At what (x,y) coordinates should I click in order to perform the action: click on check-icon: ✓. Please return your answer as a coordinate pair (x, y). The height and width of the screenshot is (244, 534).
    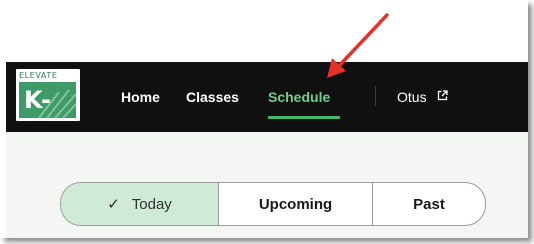
    Looking at the image, I should click on (113, 204).